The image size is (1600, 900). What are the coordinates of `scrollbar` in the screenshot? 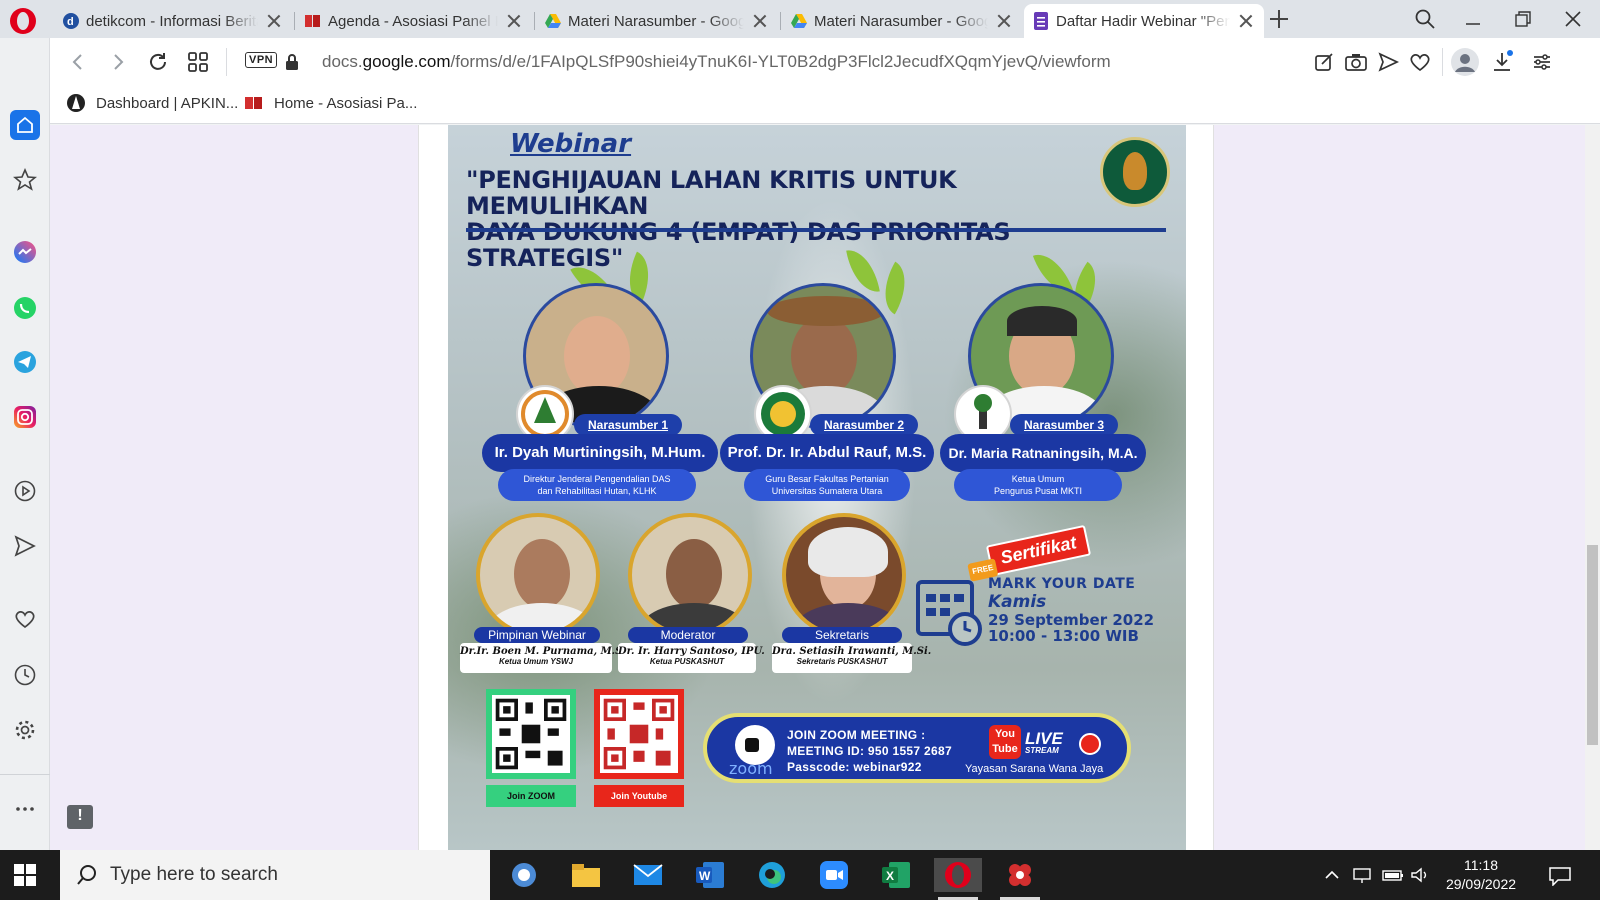 It's located at (1592, 487).